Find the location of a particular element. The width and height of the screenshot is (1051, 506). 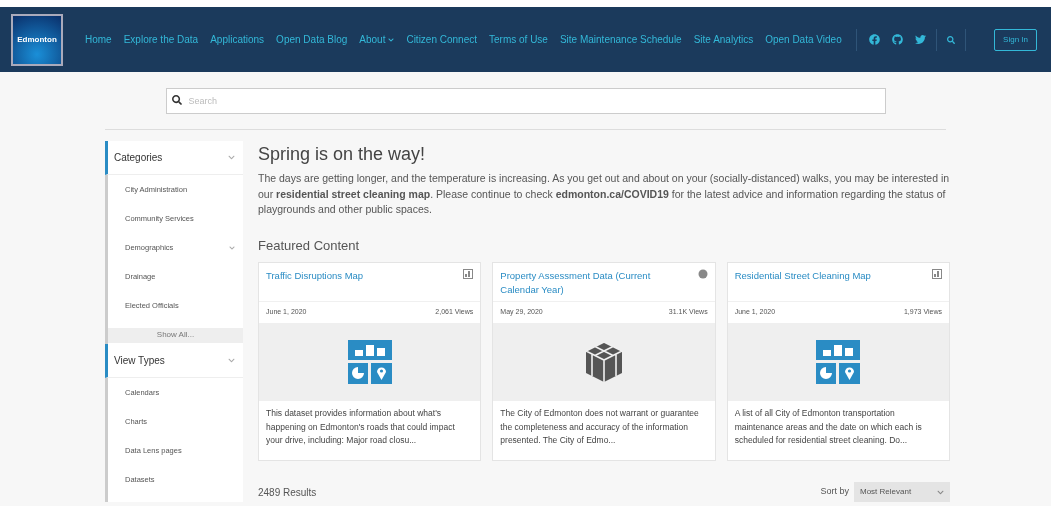

nav-link: Terms of Use is located at coordinates (518, 39).